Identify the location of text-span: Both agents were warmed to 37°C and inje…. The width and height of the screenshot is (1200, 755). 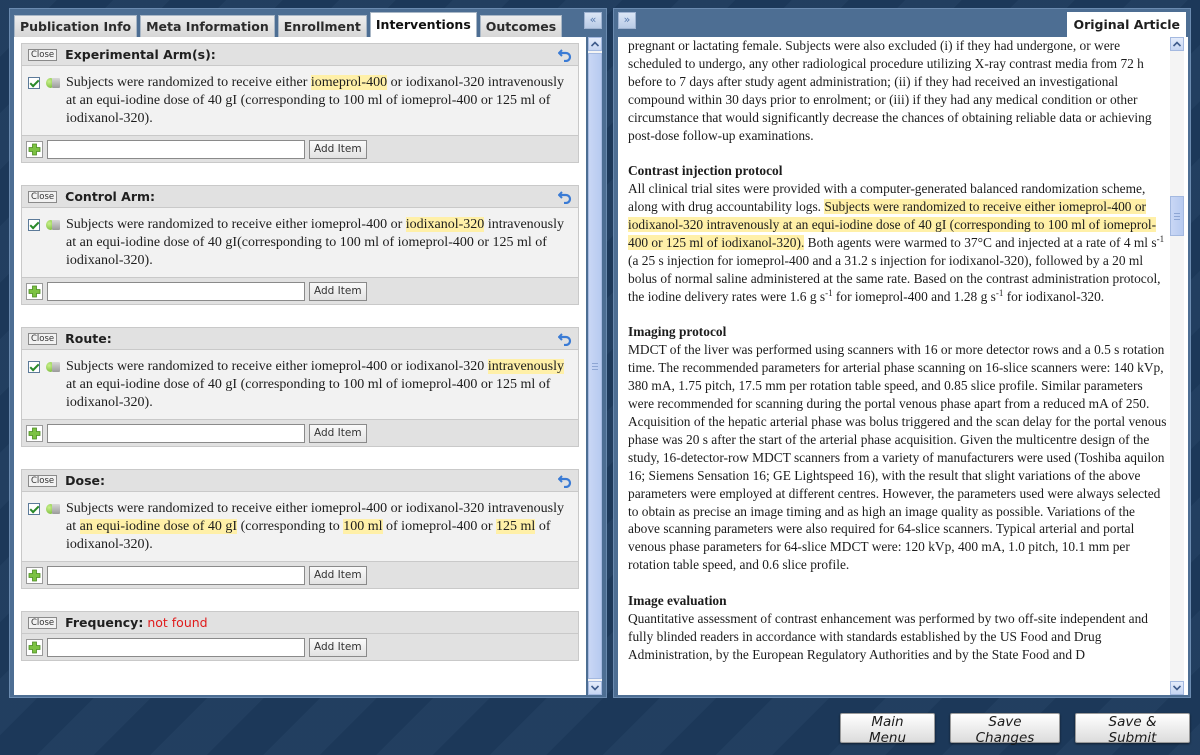
(980, 242).